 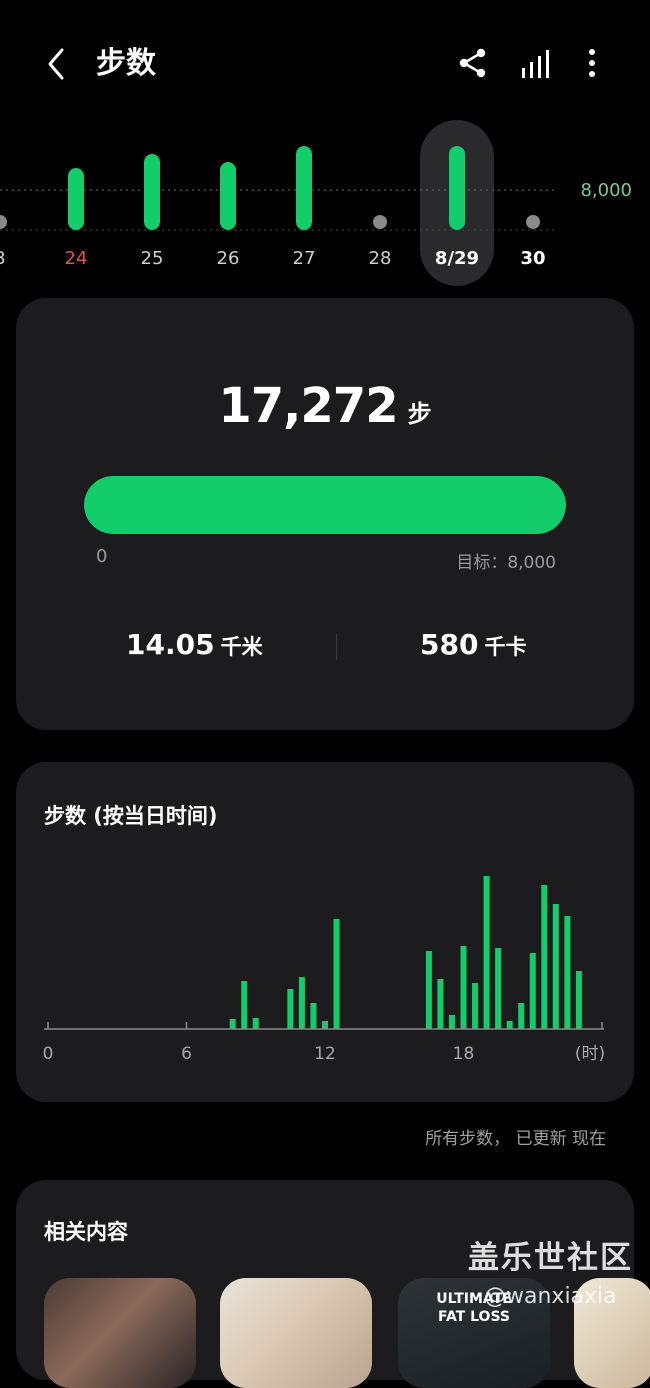 What do you see at coordinates (550, 1258) in the screenshot?
I see `watermark-title: 盖乐世社区` at bounding box center [550, 1258].